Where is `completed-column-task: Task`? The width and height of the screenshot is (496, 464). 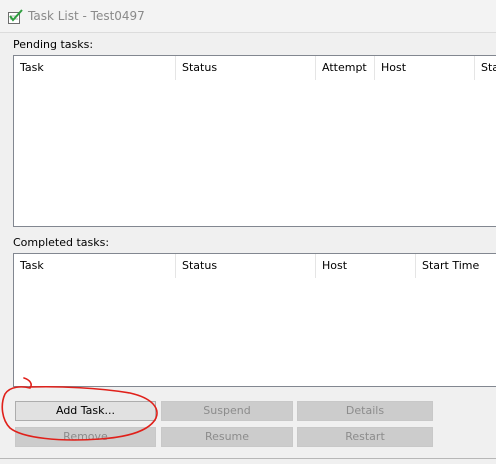 completed-column-task: Task is located at coordinates (95, 266).